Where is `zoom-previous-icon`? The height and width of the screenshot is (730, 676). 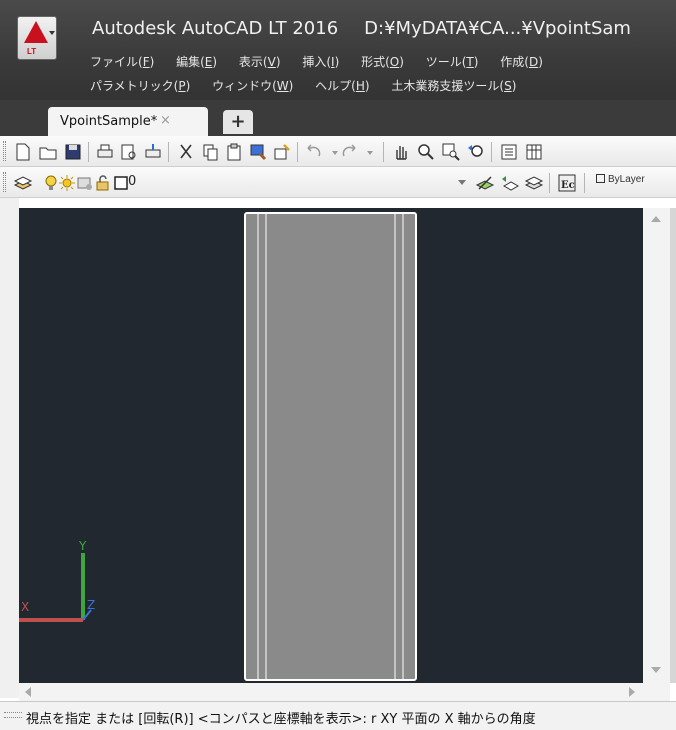
zoom-previous-icon is located at coordinates (476, 152).